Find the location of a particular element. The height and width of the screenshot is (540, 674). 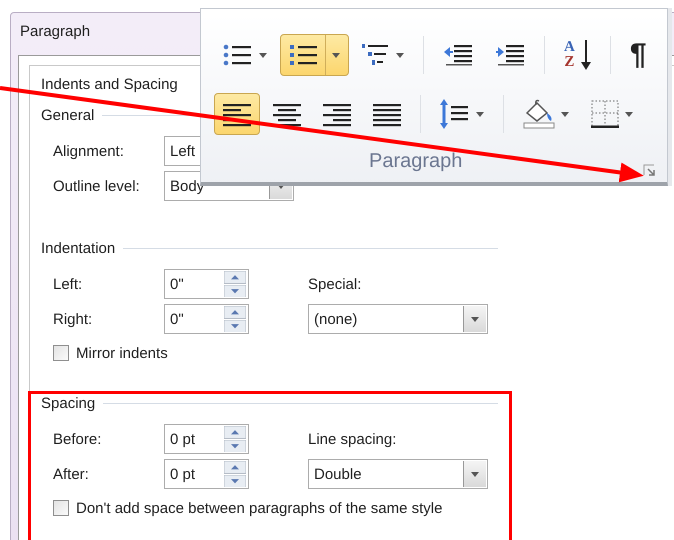

sort-button: A Z is located at coordinates (577, 55).